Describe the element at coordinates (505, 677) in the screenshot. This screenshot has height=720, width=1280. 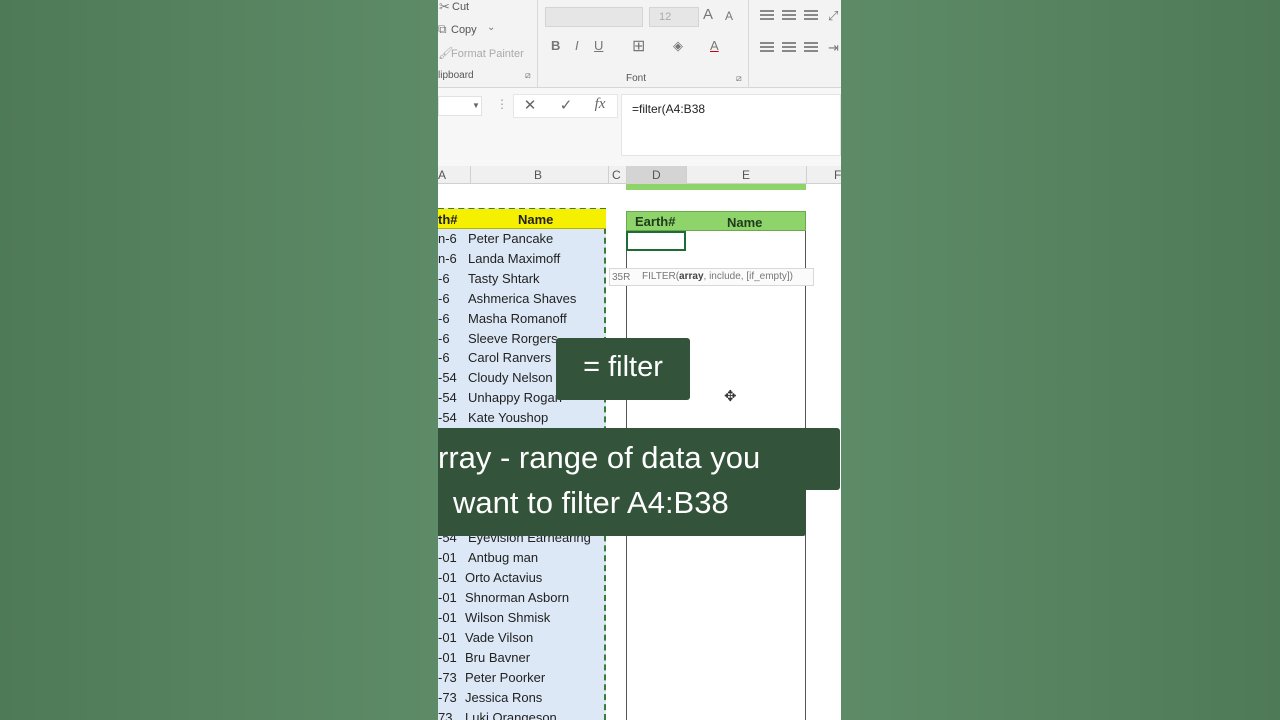
I see `name-cell: Peter Poorker` at that location.